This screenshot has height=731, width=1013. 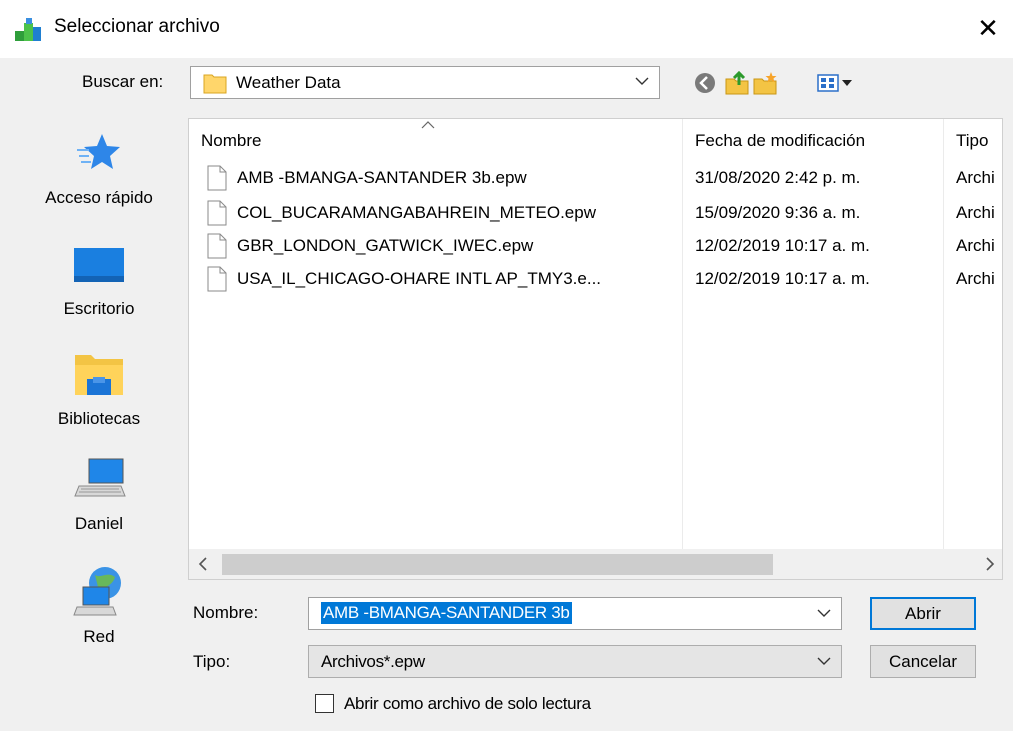 What do you see at coordinates (99, 169) in the screenshot?
I see `place-quick-access: Acceso rápido` at bounding box center [99, 169].